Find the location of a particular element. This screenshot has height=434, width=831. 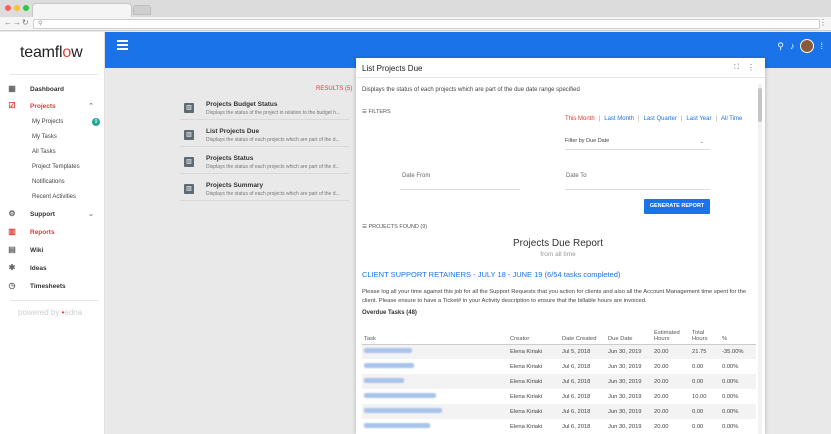

minimize-window-icon is located at coordinates (17, 8).